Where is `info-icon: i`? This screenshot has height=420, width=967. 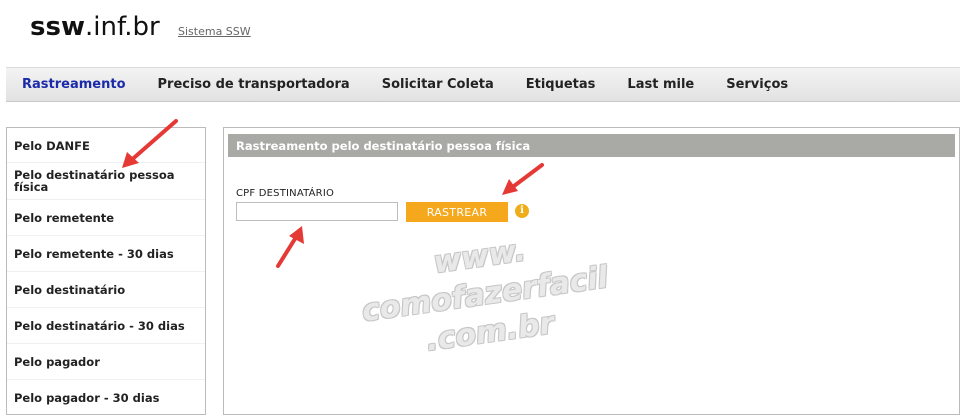 info-icon: i is located at coordinates (522, 211).